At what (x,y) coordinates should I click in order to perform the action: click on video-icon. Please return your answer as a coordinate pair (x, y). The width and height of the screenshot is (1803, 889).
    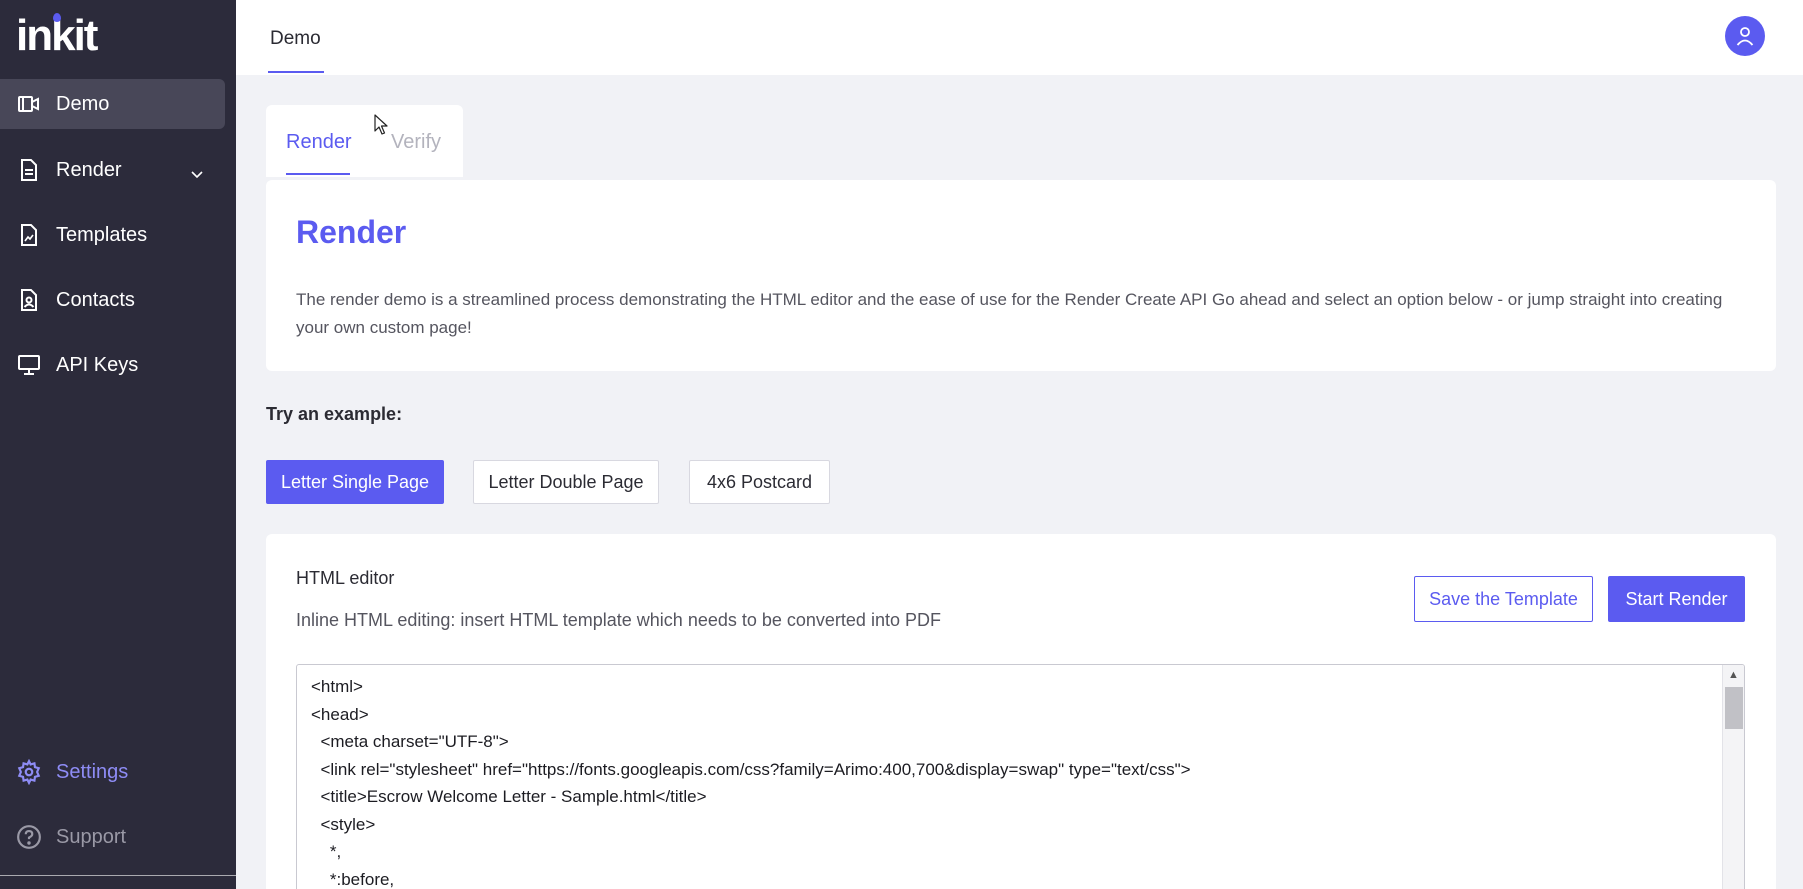
    Looking at the image, I should click on (29, 104).